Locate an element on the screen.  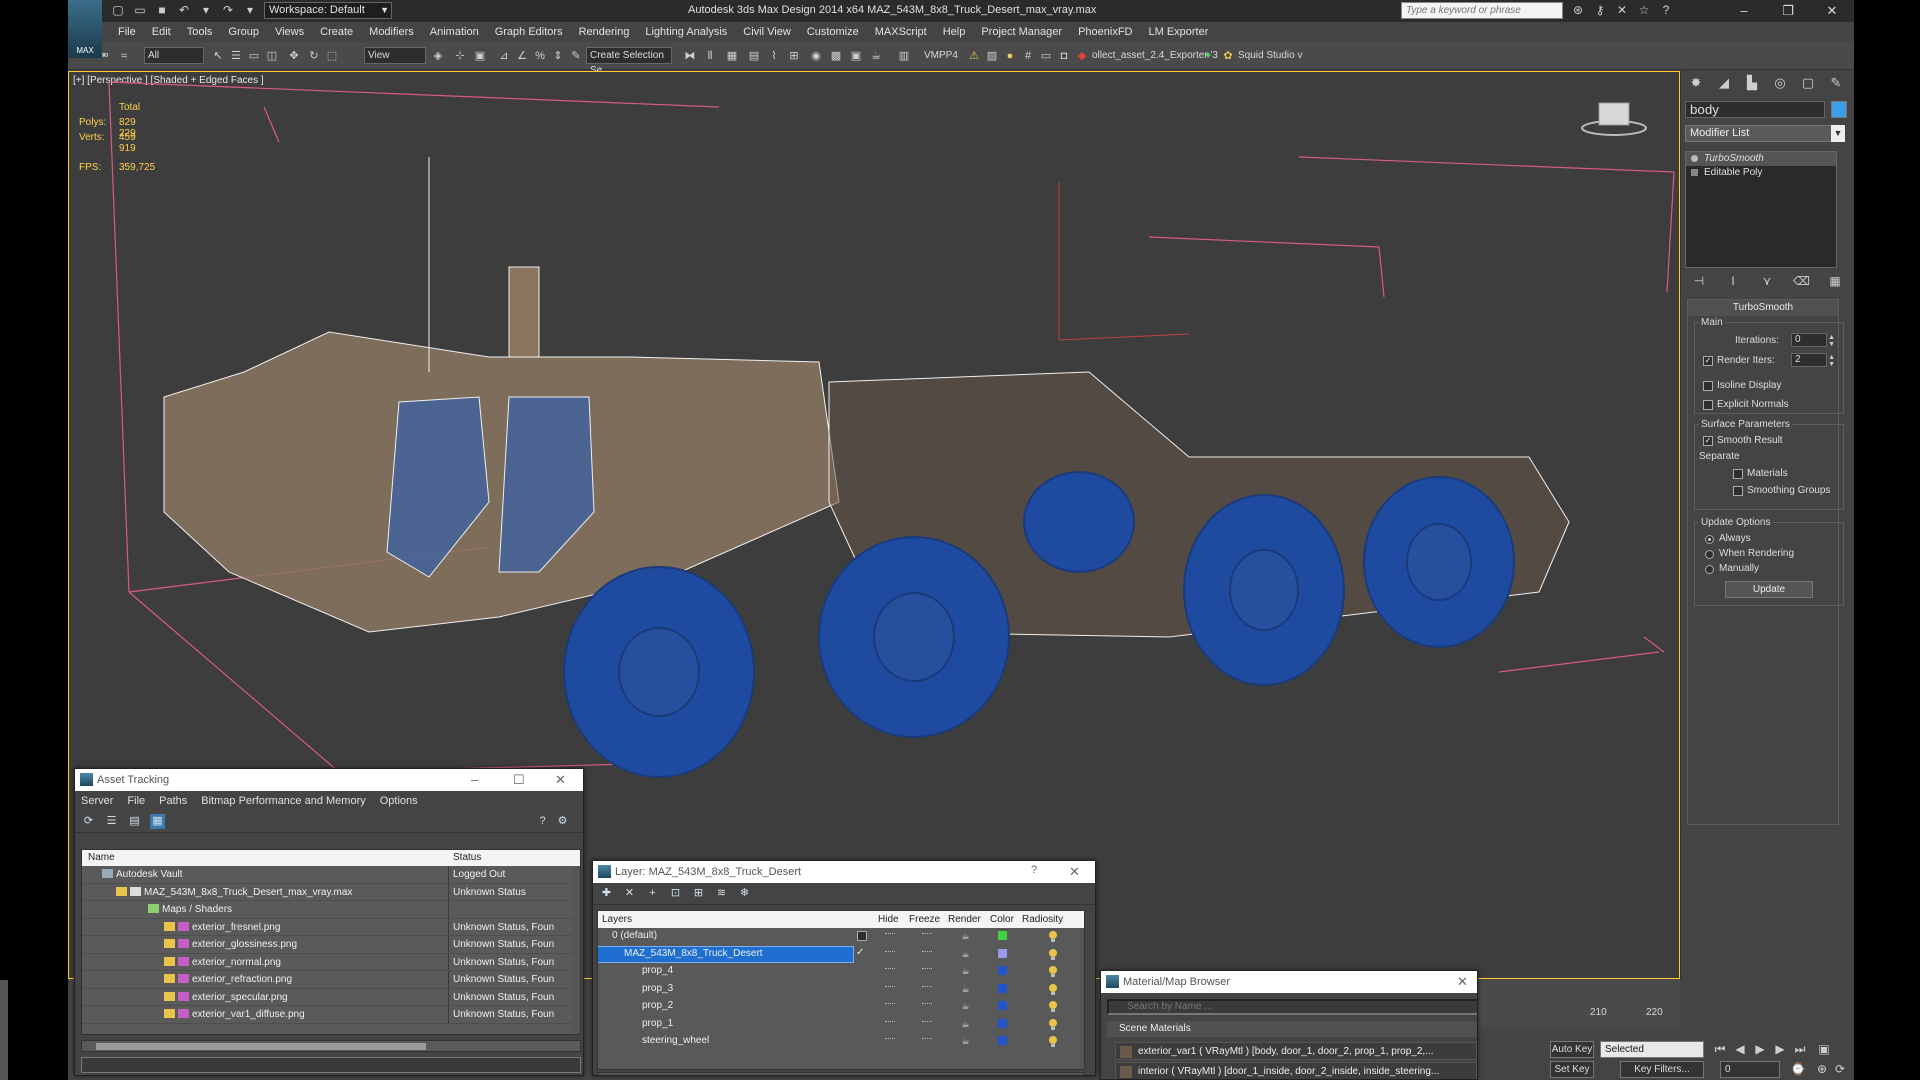
hide-all-icon: ≋ is located at coordinates (721, 893).